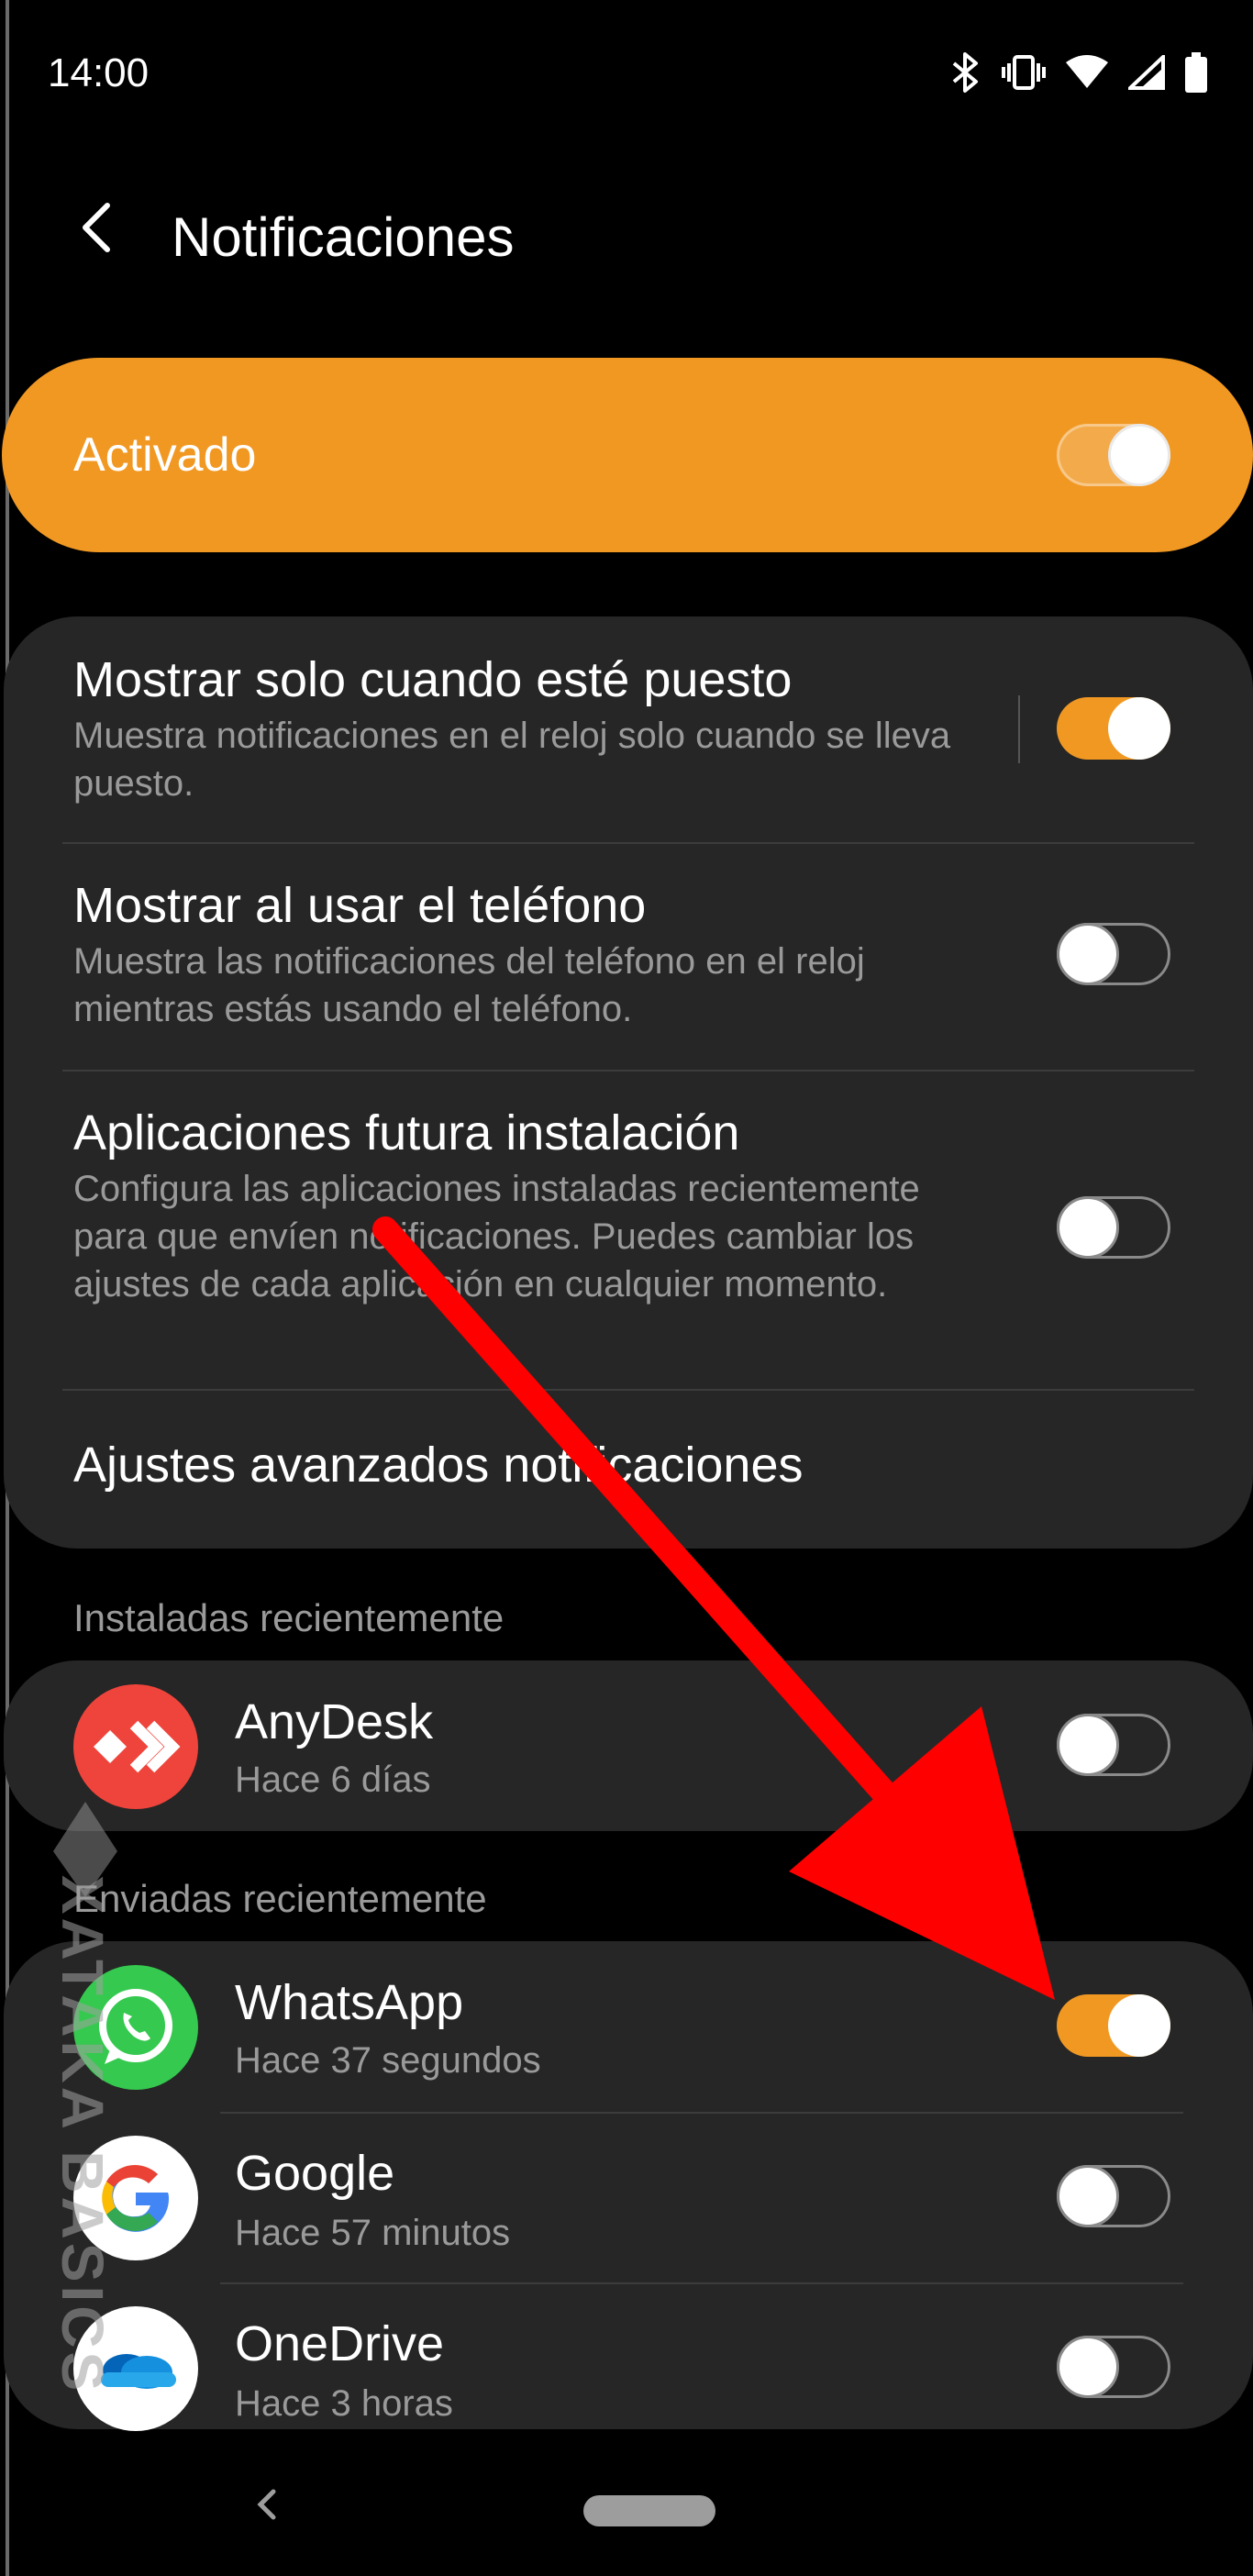  I want to click on back-button, so click(96, 229).